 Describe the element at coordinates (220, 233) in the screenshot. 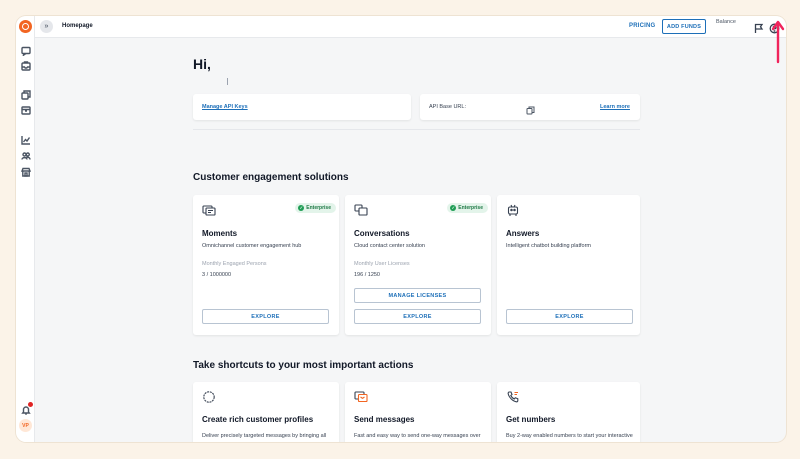

I see `card-title: Moments` at that location.